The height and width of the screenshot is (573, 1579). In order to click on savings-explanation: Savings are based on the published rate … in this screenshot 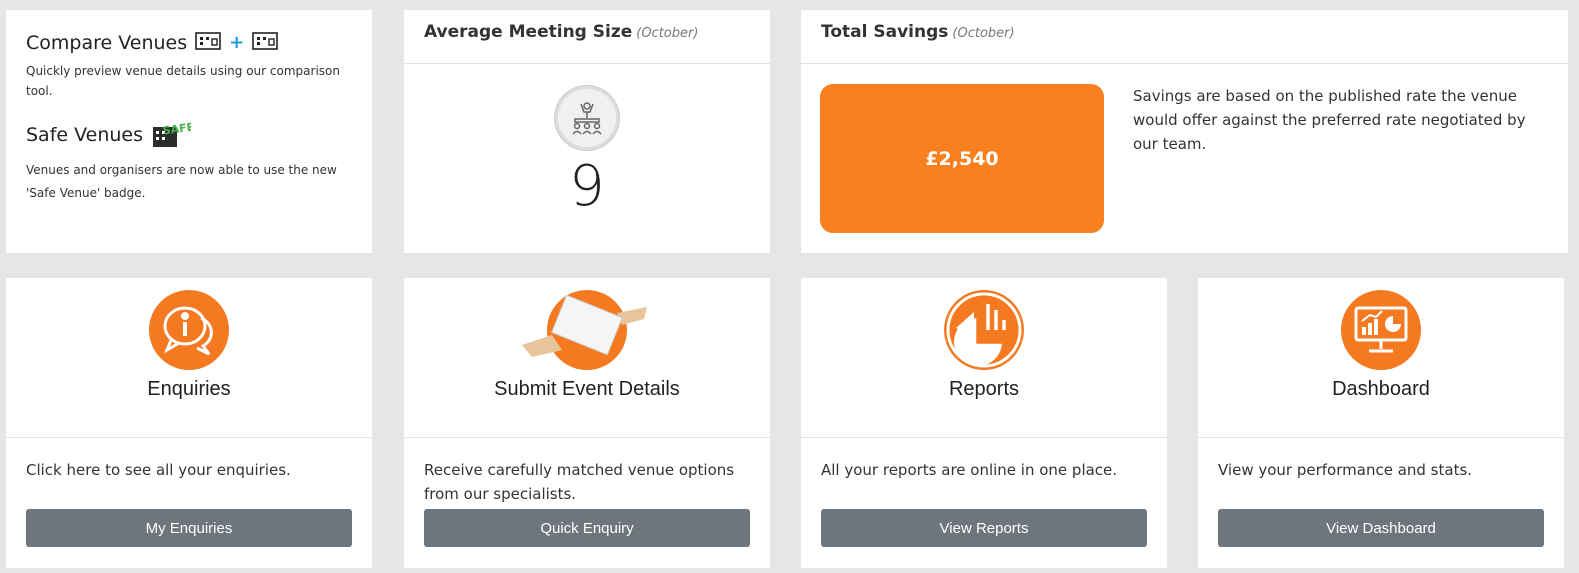, I will do `click(1329, 120)`.